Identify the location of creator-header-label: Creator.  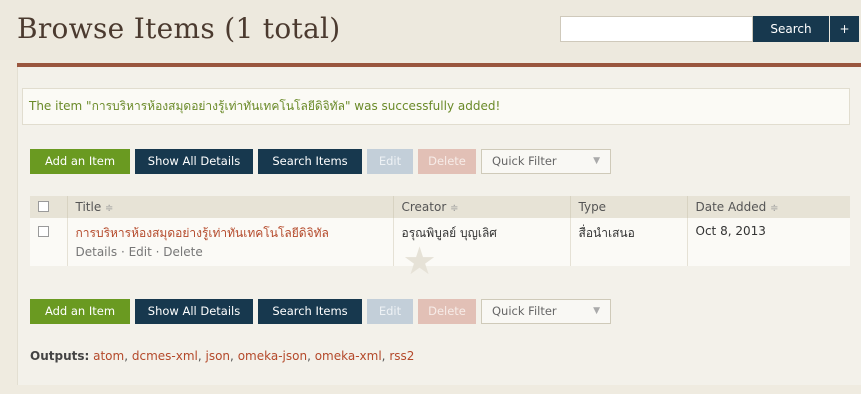
(424, 207).